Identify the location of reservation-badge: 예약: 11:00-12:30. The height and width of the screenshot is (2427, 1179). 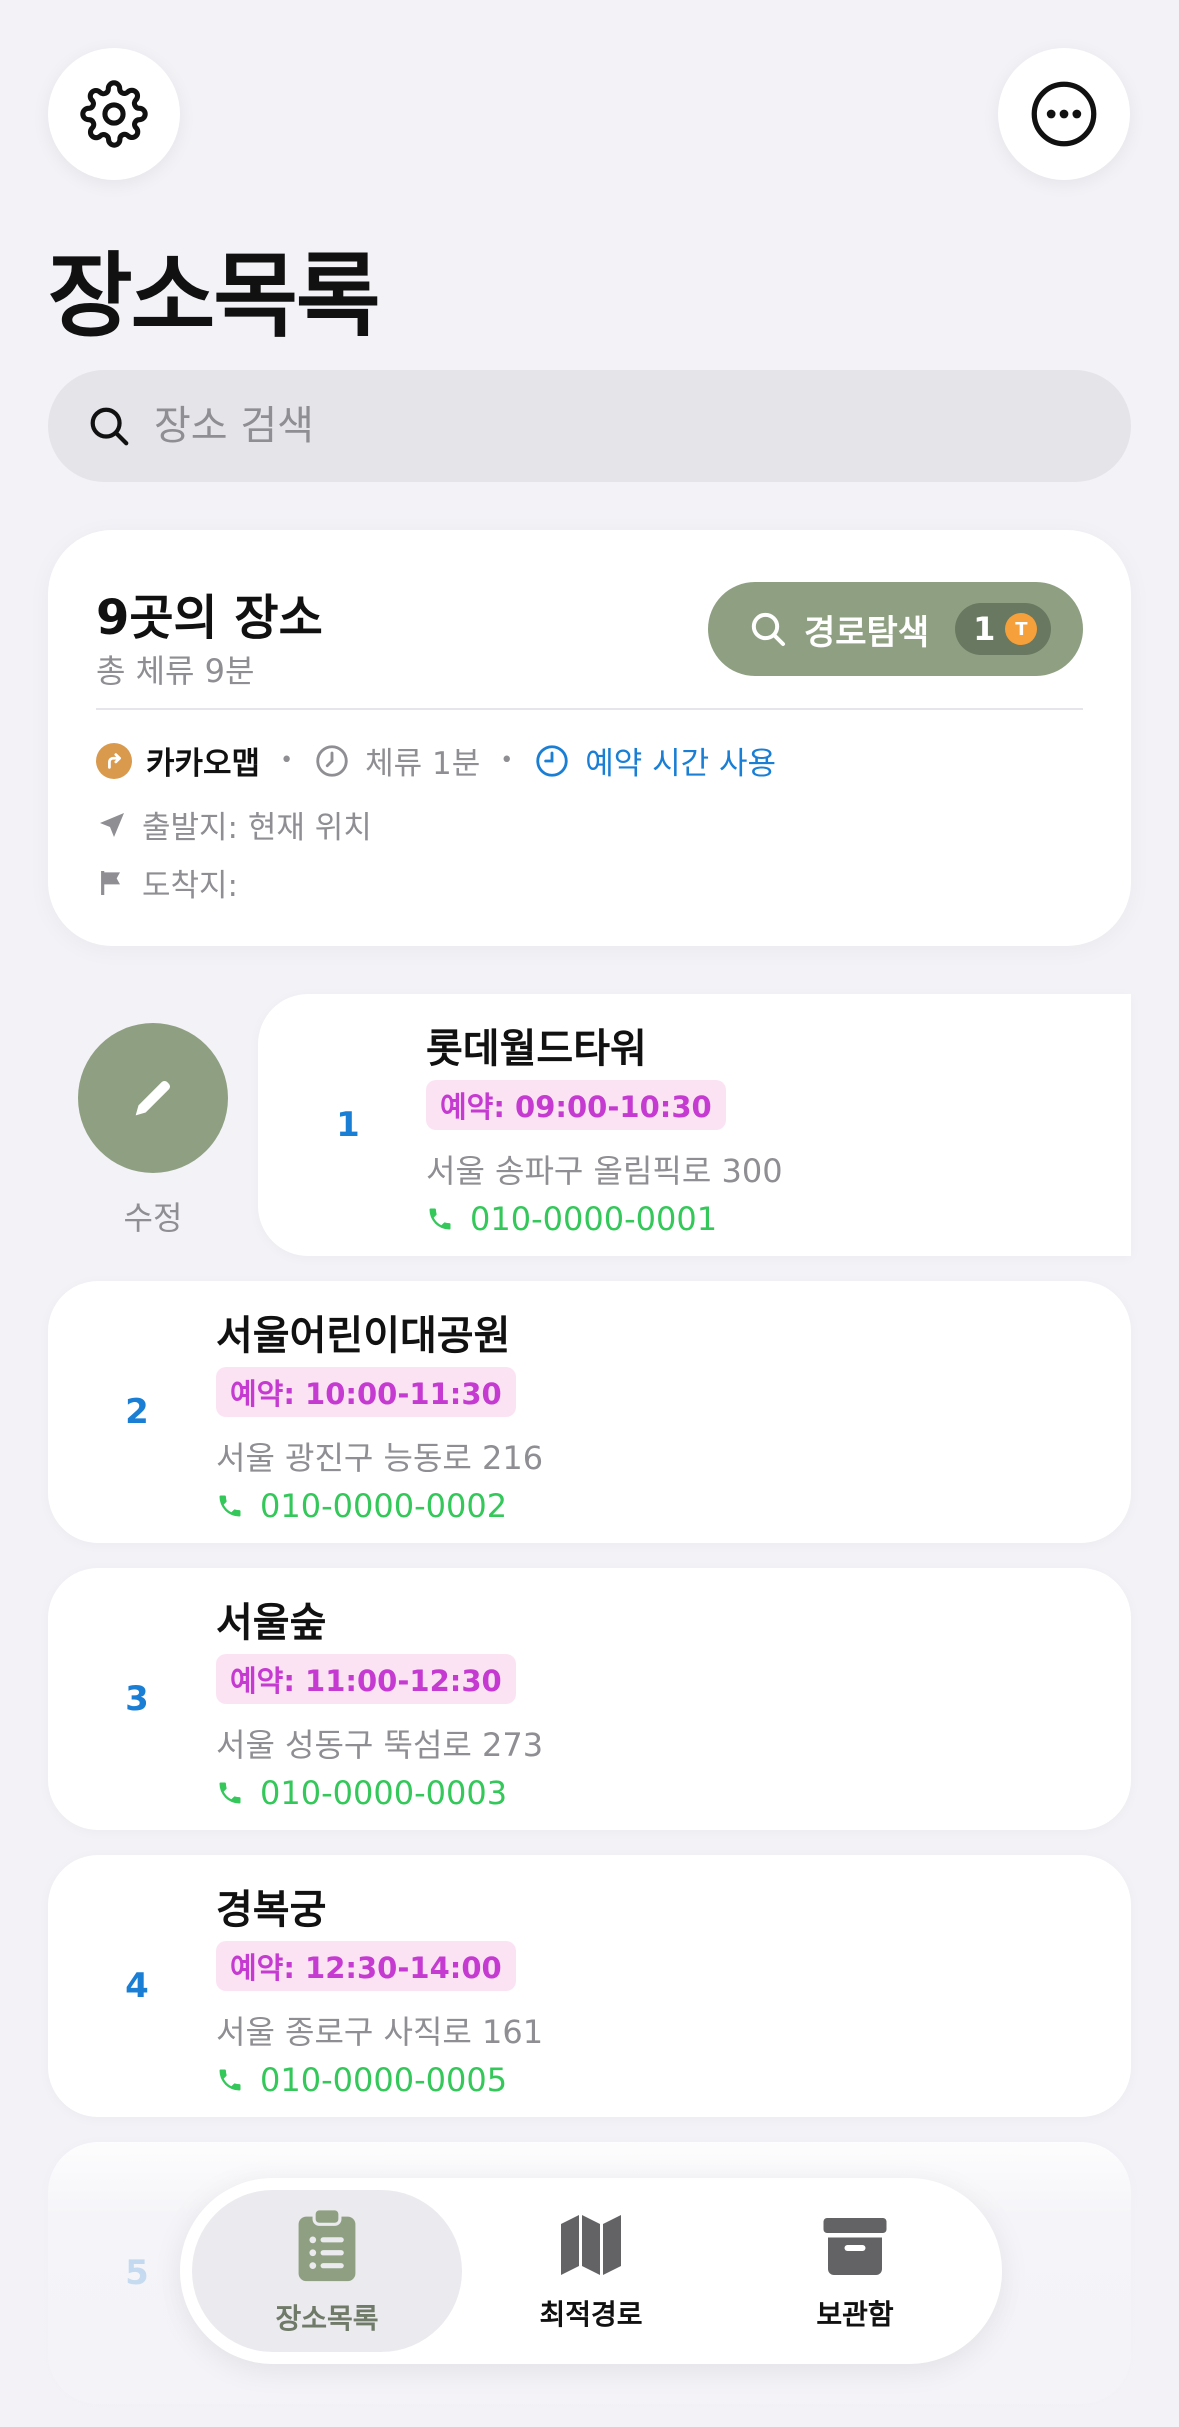
(366, 1679).